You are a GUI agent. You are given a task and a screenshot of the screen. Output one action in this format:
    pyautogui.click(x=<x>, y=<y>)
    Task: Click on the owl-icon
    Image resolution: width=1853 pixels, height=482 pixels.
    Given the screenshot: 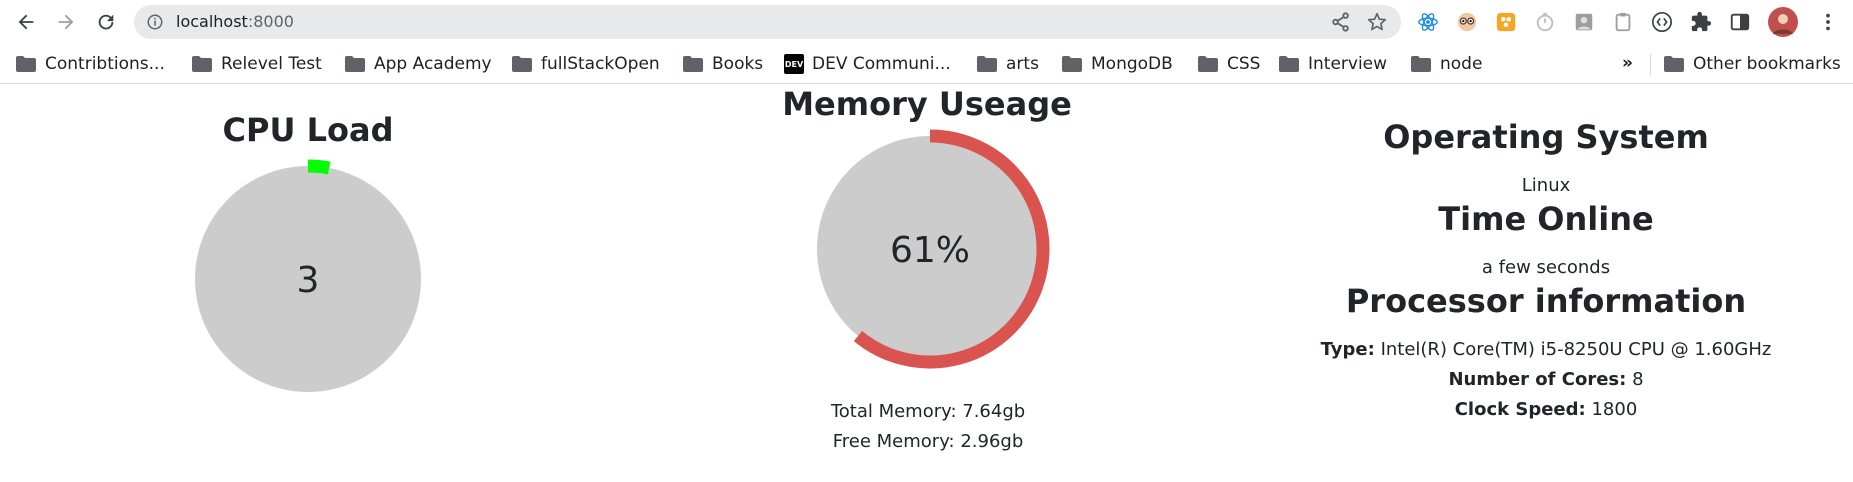 What is the action you would take?
    pyautogui.click(x=1467, y=22)
    